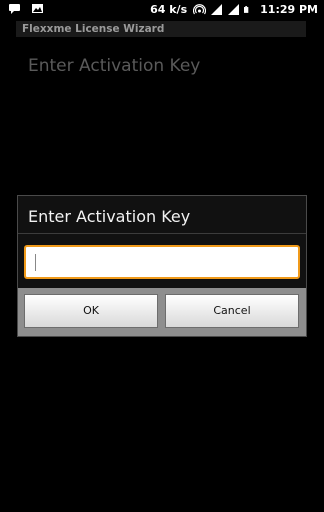 This screenshot has height=512, width=324. Describe the element at coordinates (91, 311) in the screenshot. I see `ok-button: OK` at that location.